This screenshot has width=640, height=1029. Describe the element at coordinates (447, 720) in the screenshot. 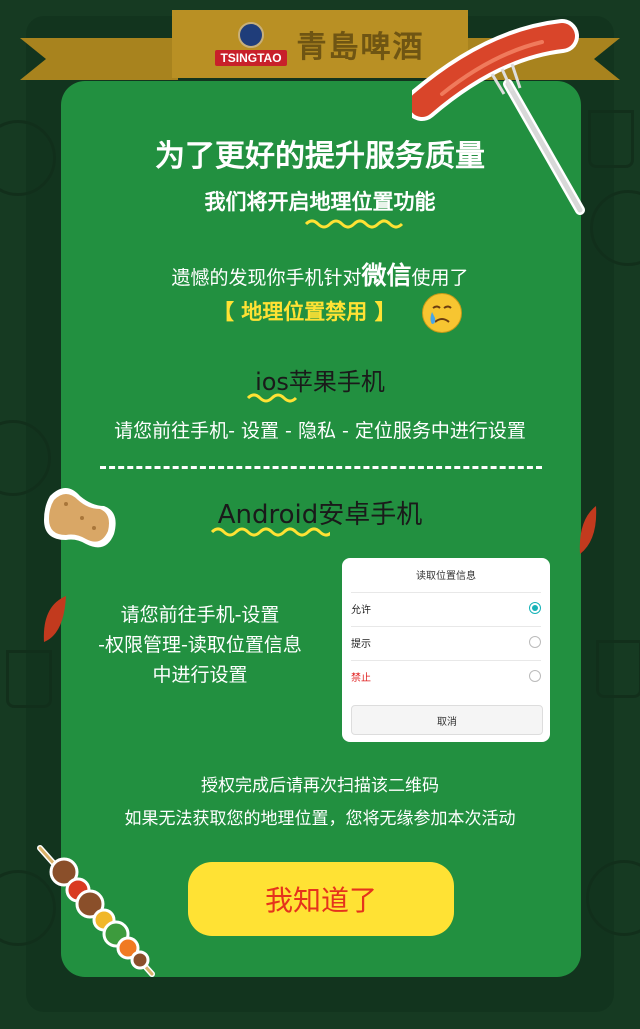

I see `dialog-cancel-button: 取消` at that location.